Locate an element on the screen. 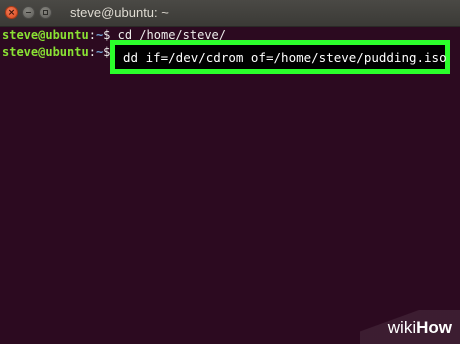 The width and height of the screenshot is (460, 344). window-title: steve@ubuntu: ~ is located at coordinates (119, 12).